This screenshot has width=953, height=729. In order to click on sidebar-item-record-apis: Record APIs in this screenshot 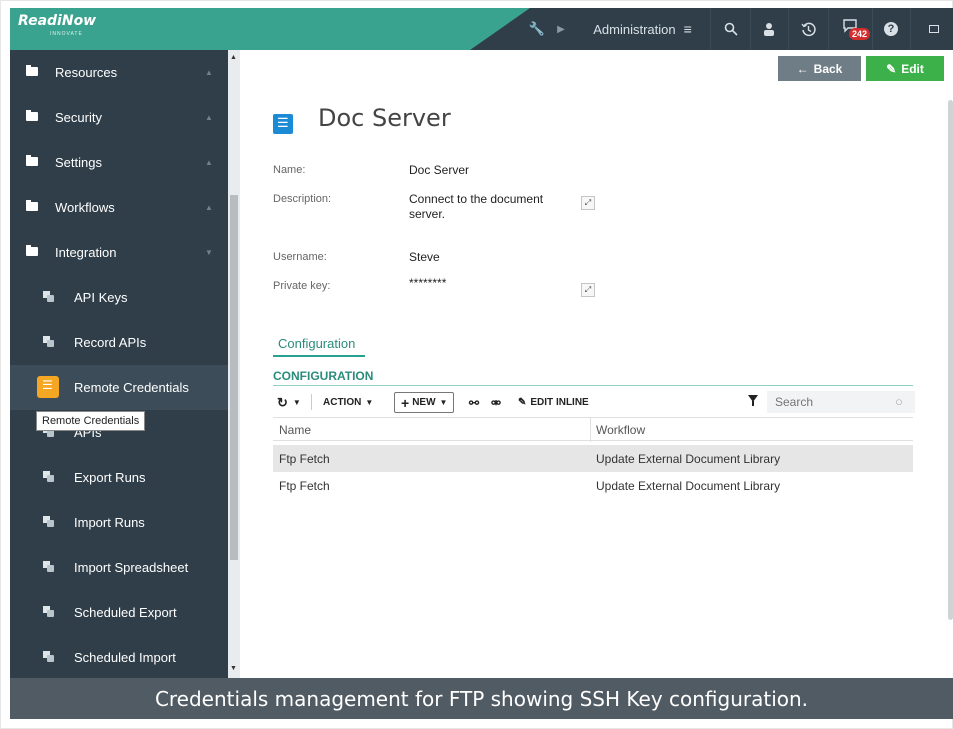, I will do `click(119, 342)`.